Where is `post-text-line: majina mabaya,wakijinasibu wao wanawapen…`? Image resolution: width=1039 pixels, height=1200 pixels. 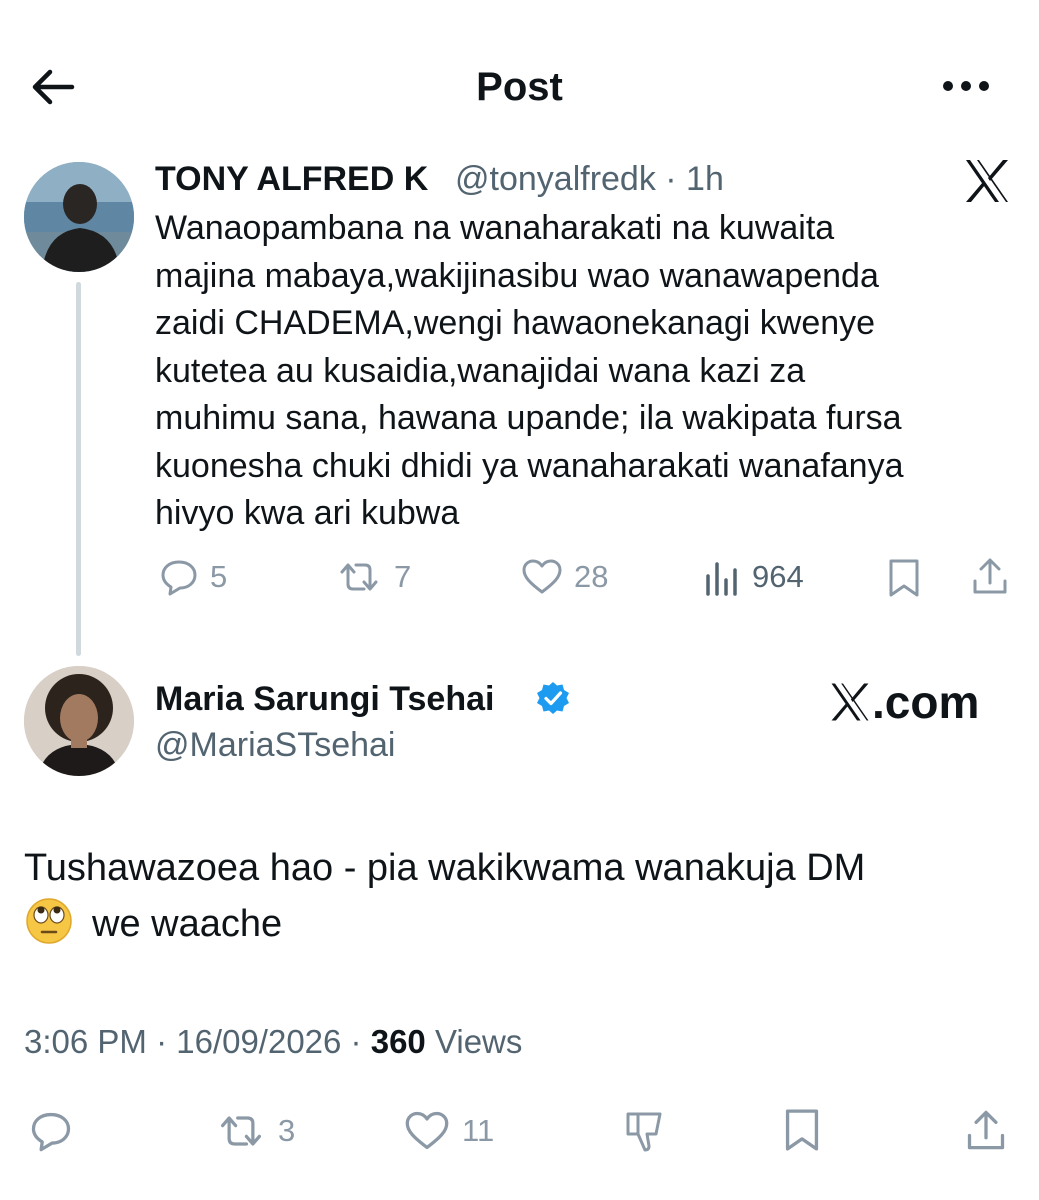 post-text-line: majina mabaya,wakijinasibu wao wanawapen… is located at coordinates (517, 275).